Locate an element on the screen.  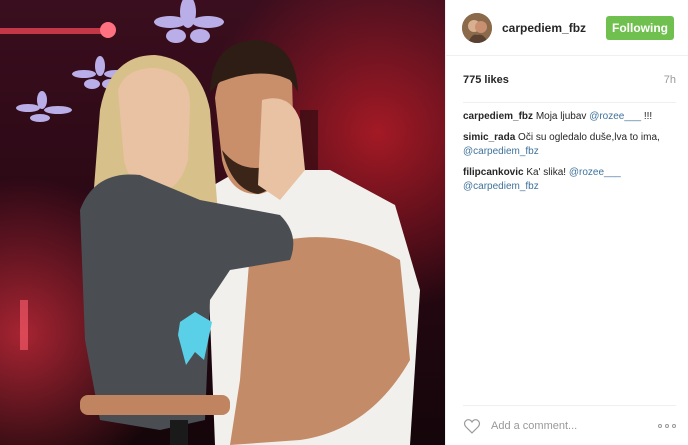
comment-text: Moja ljubav is located at coordinates (561, 116).